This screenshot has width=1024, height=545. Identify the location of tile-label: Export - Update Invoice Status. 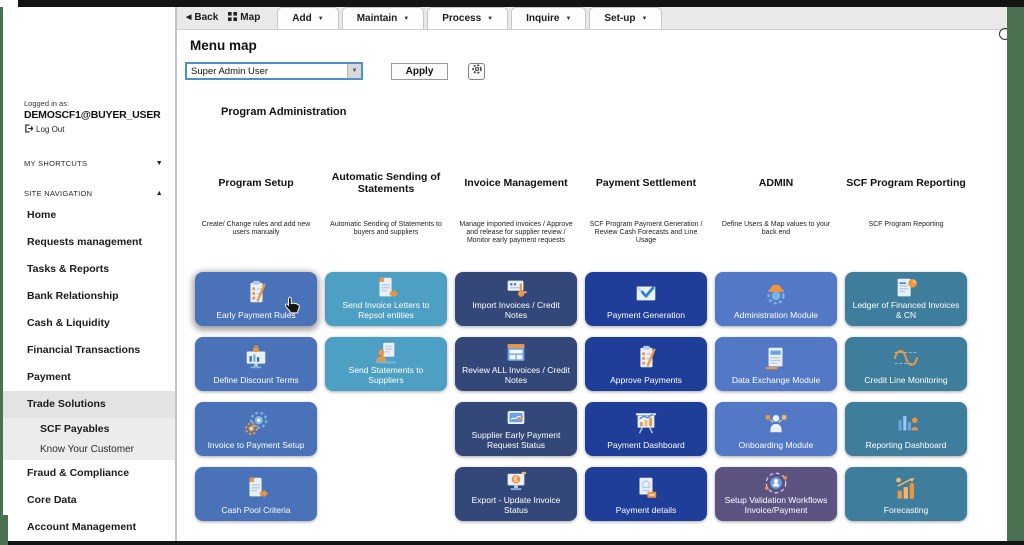
(516, 505).